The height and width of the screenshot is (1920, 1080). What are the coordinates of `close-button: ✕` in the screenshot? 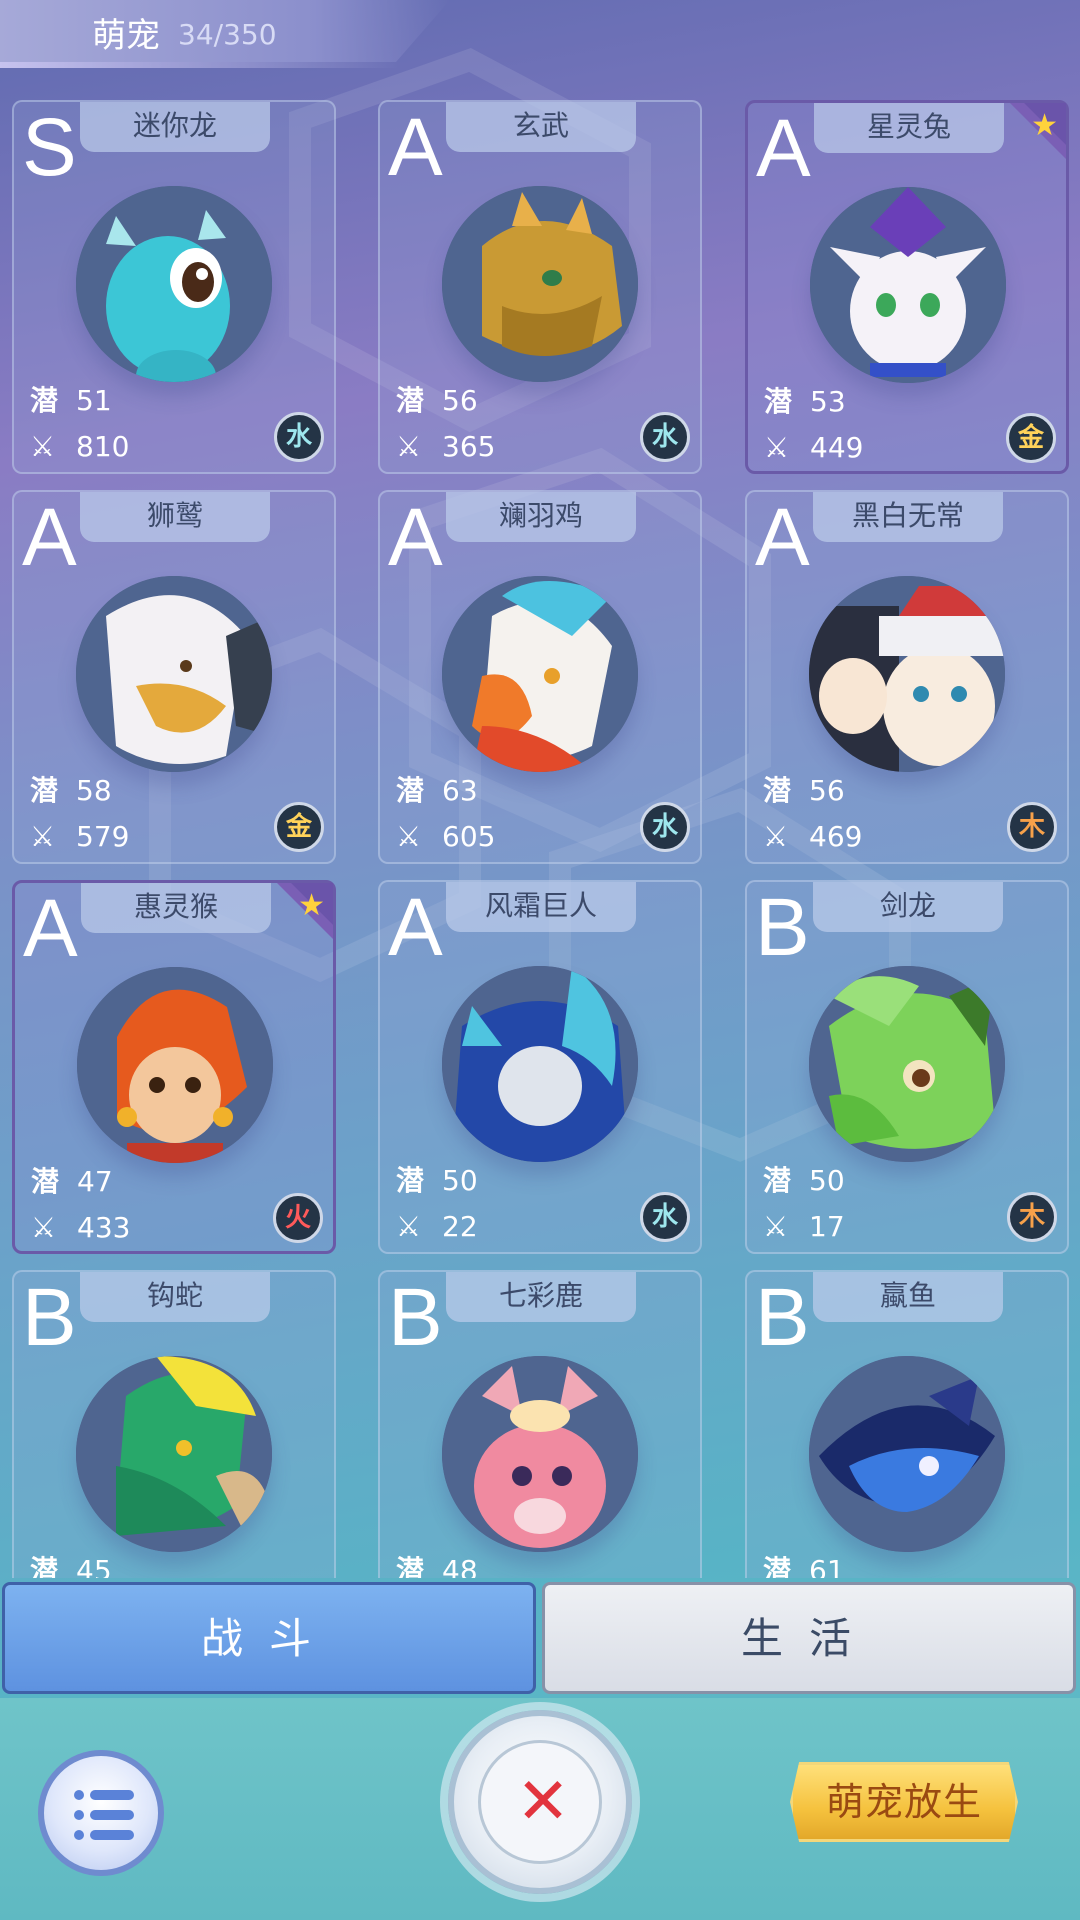 It's located at (540, 1802).